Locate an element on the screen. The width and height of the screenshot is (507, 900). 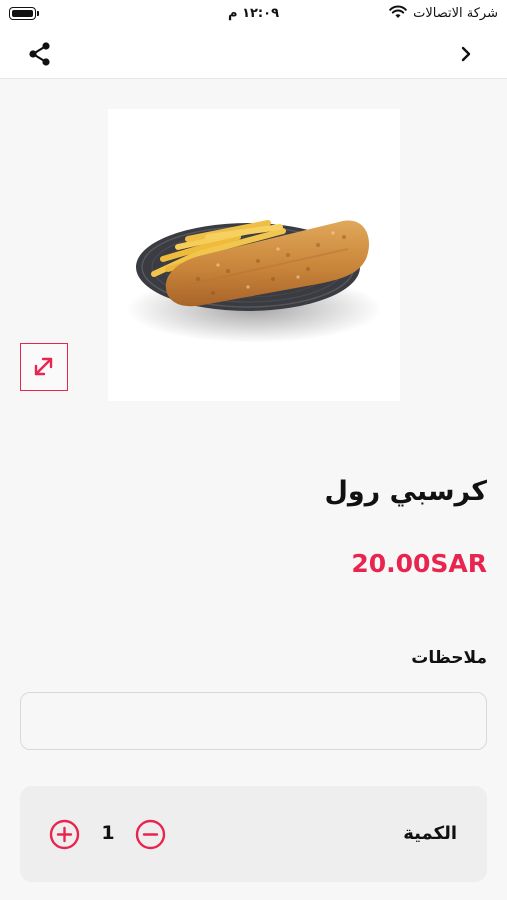
product-price: 20.00SAR is located at coordinates (419, 563).